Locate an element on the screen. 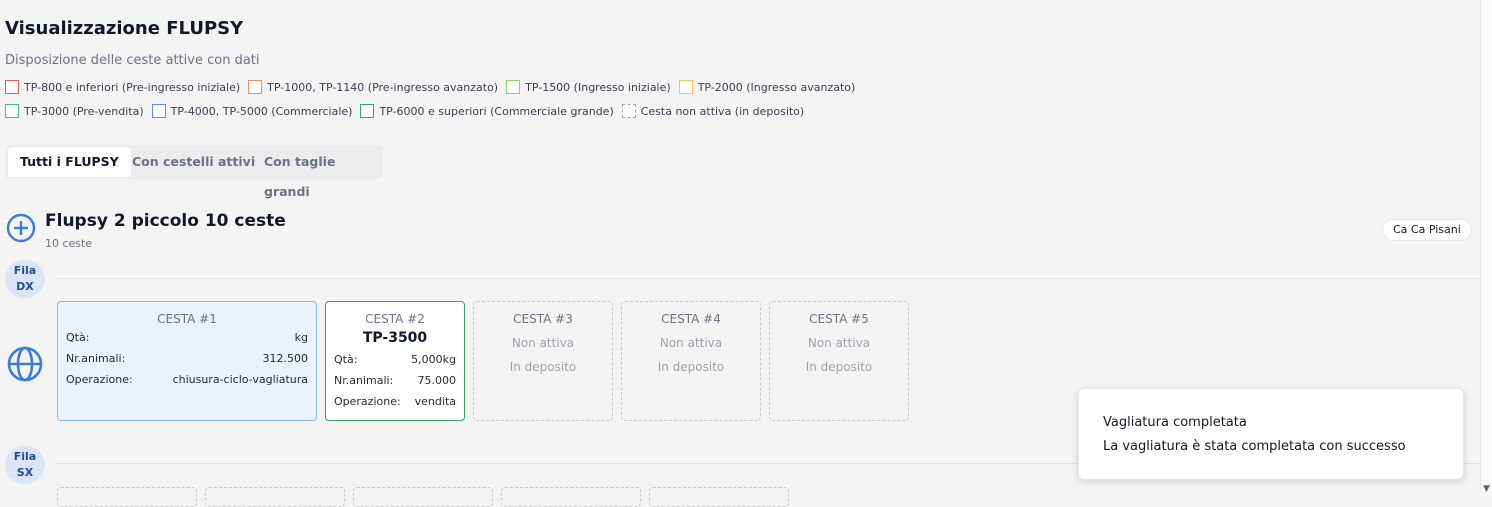 The image size is (1492, 507). qty-value: 5,000kg is located at coordinates (433, 359).